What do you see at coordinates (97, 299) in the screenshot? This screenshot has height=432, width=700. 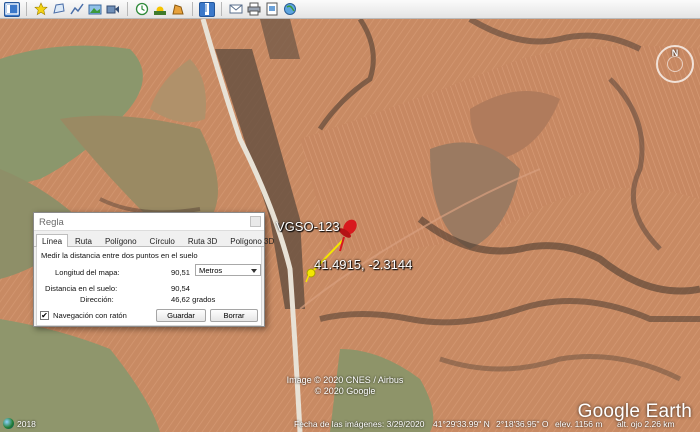 I see `heading-label: Dirección:` at bounding box center [97, 299].